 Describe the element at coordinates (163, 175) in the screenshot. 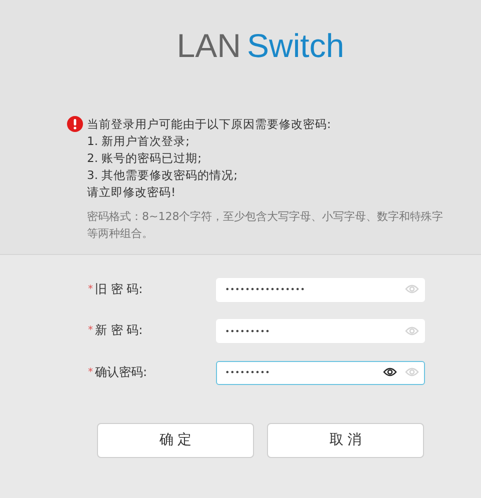

I see `notice-line: 3. 其他需要修改密码的情况;` at that location.